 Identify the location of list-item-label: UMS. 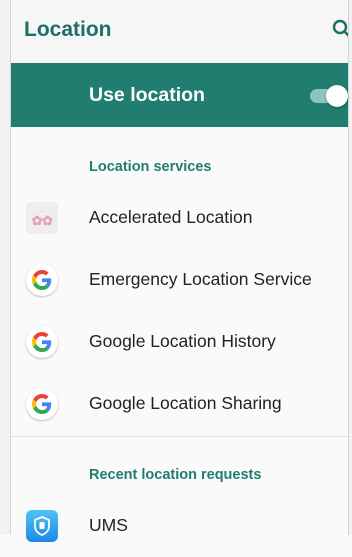
(108, 525).